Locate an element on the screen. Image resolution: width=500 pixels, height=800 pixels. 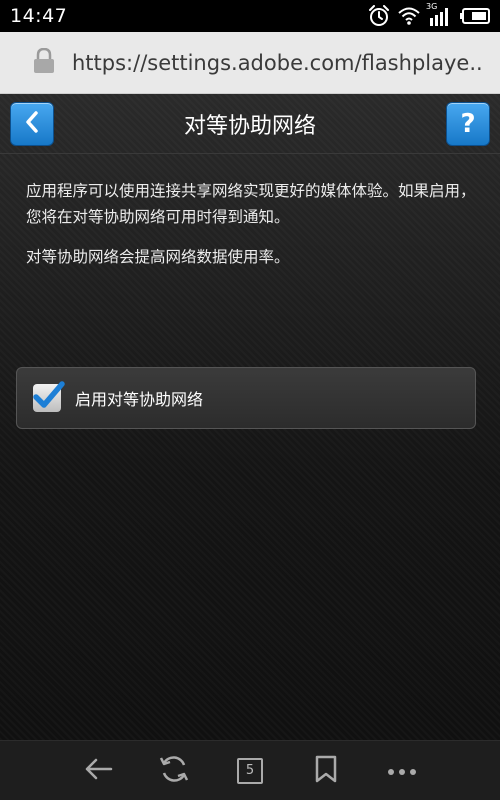
lock-icon is located at coordinates (44, 62).